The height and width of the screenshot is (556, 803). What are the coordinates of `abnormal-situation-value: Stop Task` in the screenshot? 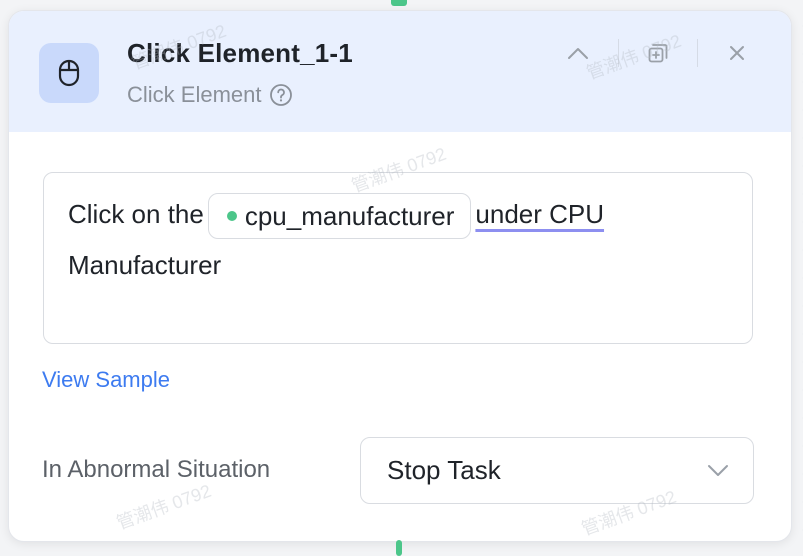 It's located at (444, 470).